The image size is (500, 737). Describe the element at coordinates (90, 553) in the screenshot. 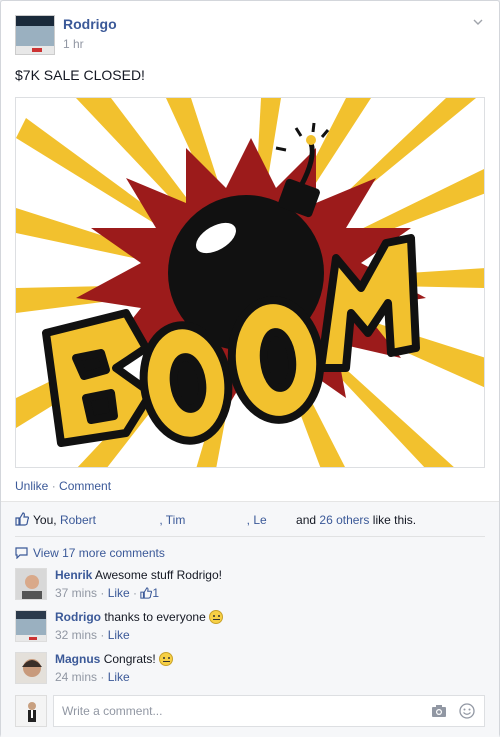

I see `view-more-comments: View 17 more comments` at that location.